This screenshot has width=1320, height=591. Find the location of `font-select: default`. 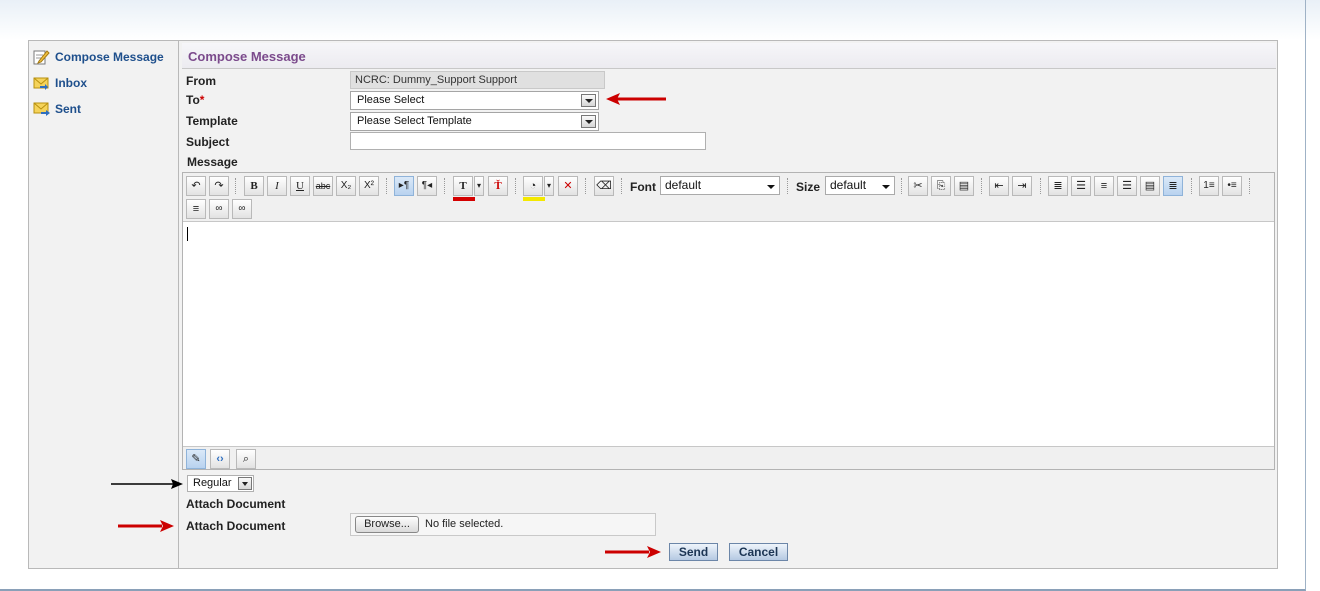

font-select: default is located at coordinates (720, 185).